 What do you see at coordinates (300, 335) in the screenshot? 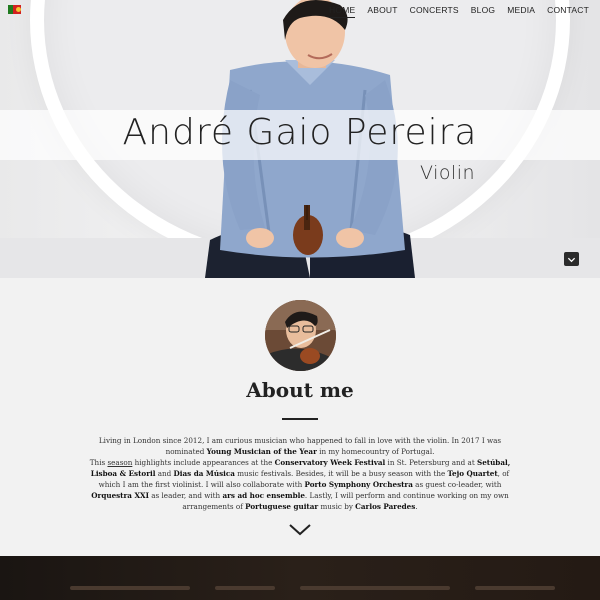
I see `profile-avatar` at bounding box center [300, 335].